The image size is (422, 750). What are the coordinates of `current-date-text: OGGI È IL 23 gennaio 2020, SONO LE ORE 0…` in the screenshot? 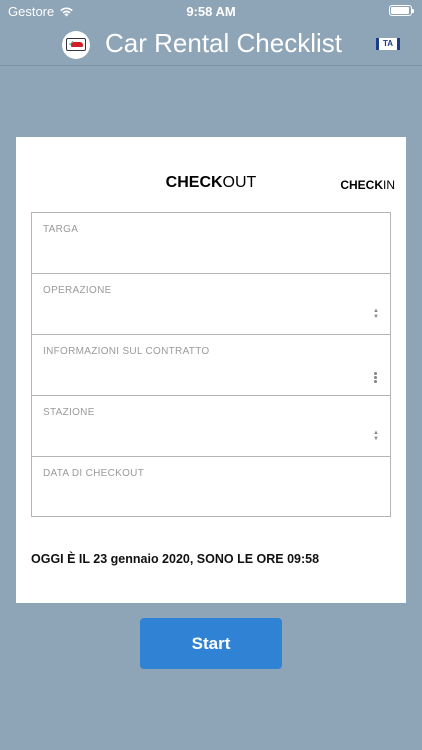 It's located at (175, 559).